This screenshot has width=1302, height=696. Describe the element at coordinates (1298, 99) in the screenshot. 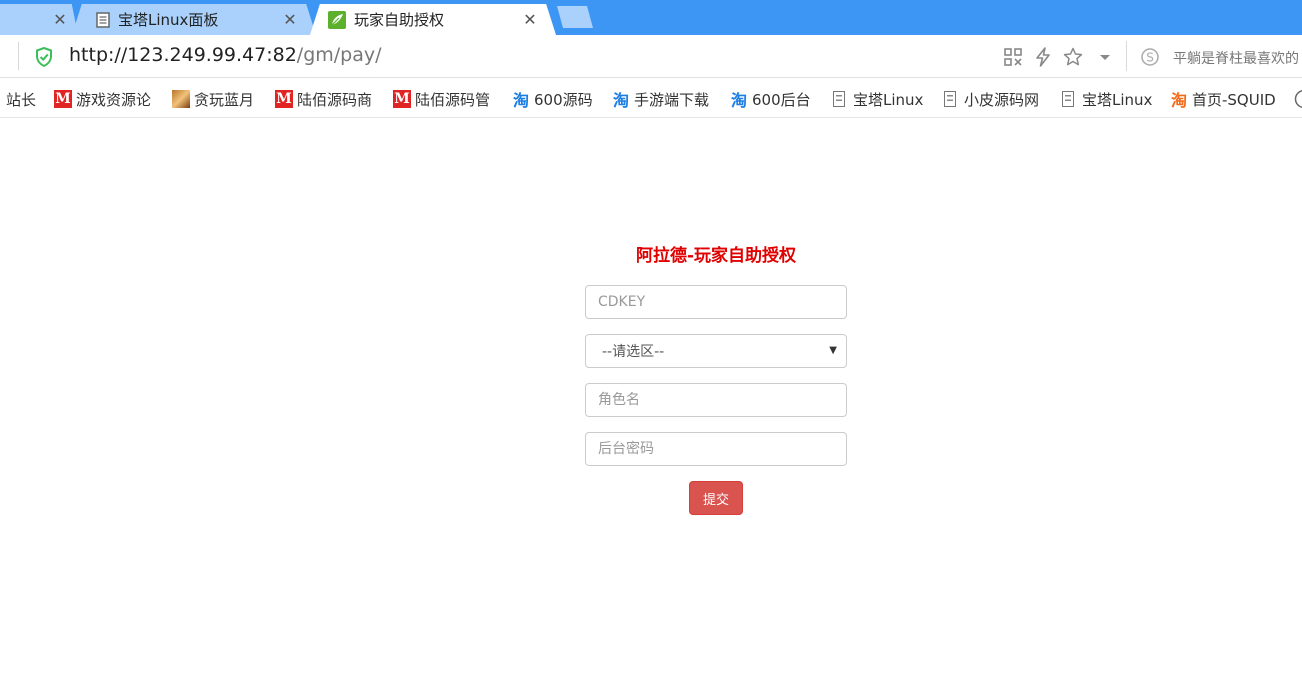

I see `wordpress-icon` at that location.